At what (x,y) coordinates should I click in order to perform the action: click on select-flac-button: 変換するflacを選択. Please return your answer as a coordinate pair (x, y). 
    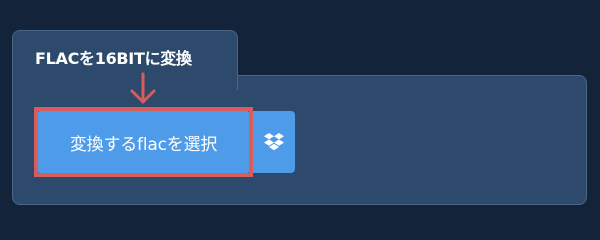
    Looking at the image, I should click on (143, 142).